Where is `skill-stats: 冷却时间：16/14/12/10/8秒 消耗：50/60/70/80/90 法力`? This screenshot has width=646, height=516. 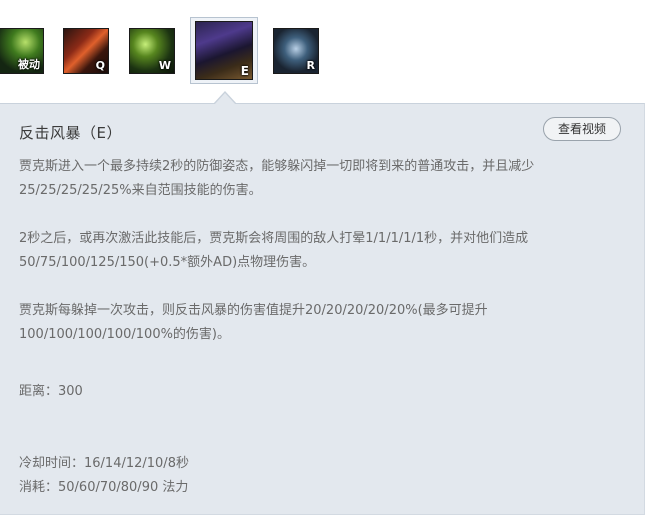 skill-stats: 冷却时间：16/14/12/10/8秒 消耗：50/60/70/80/90 法力 is located at coordinates (104, 476).